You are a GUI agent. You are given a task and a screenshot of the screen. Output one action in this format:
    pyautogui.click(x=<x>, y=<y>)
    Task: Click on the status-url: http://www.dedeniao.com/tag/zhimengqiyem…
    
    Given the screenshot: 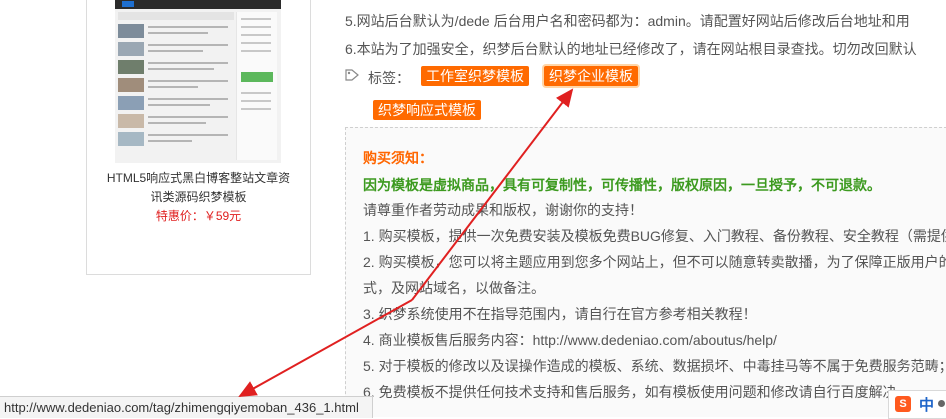 What is the action you would take?
    pyautogui.click(x=181, y=407)
    